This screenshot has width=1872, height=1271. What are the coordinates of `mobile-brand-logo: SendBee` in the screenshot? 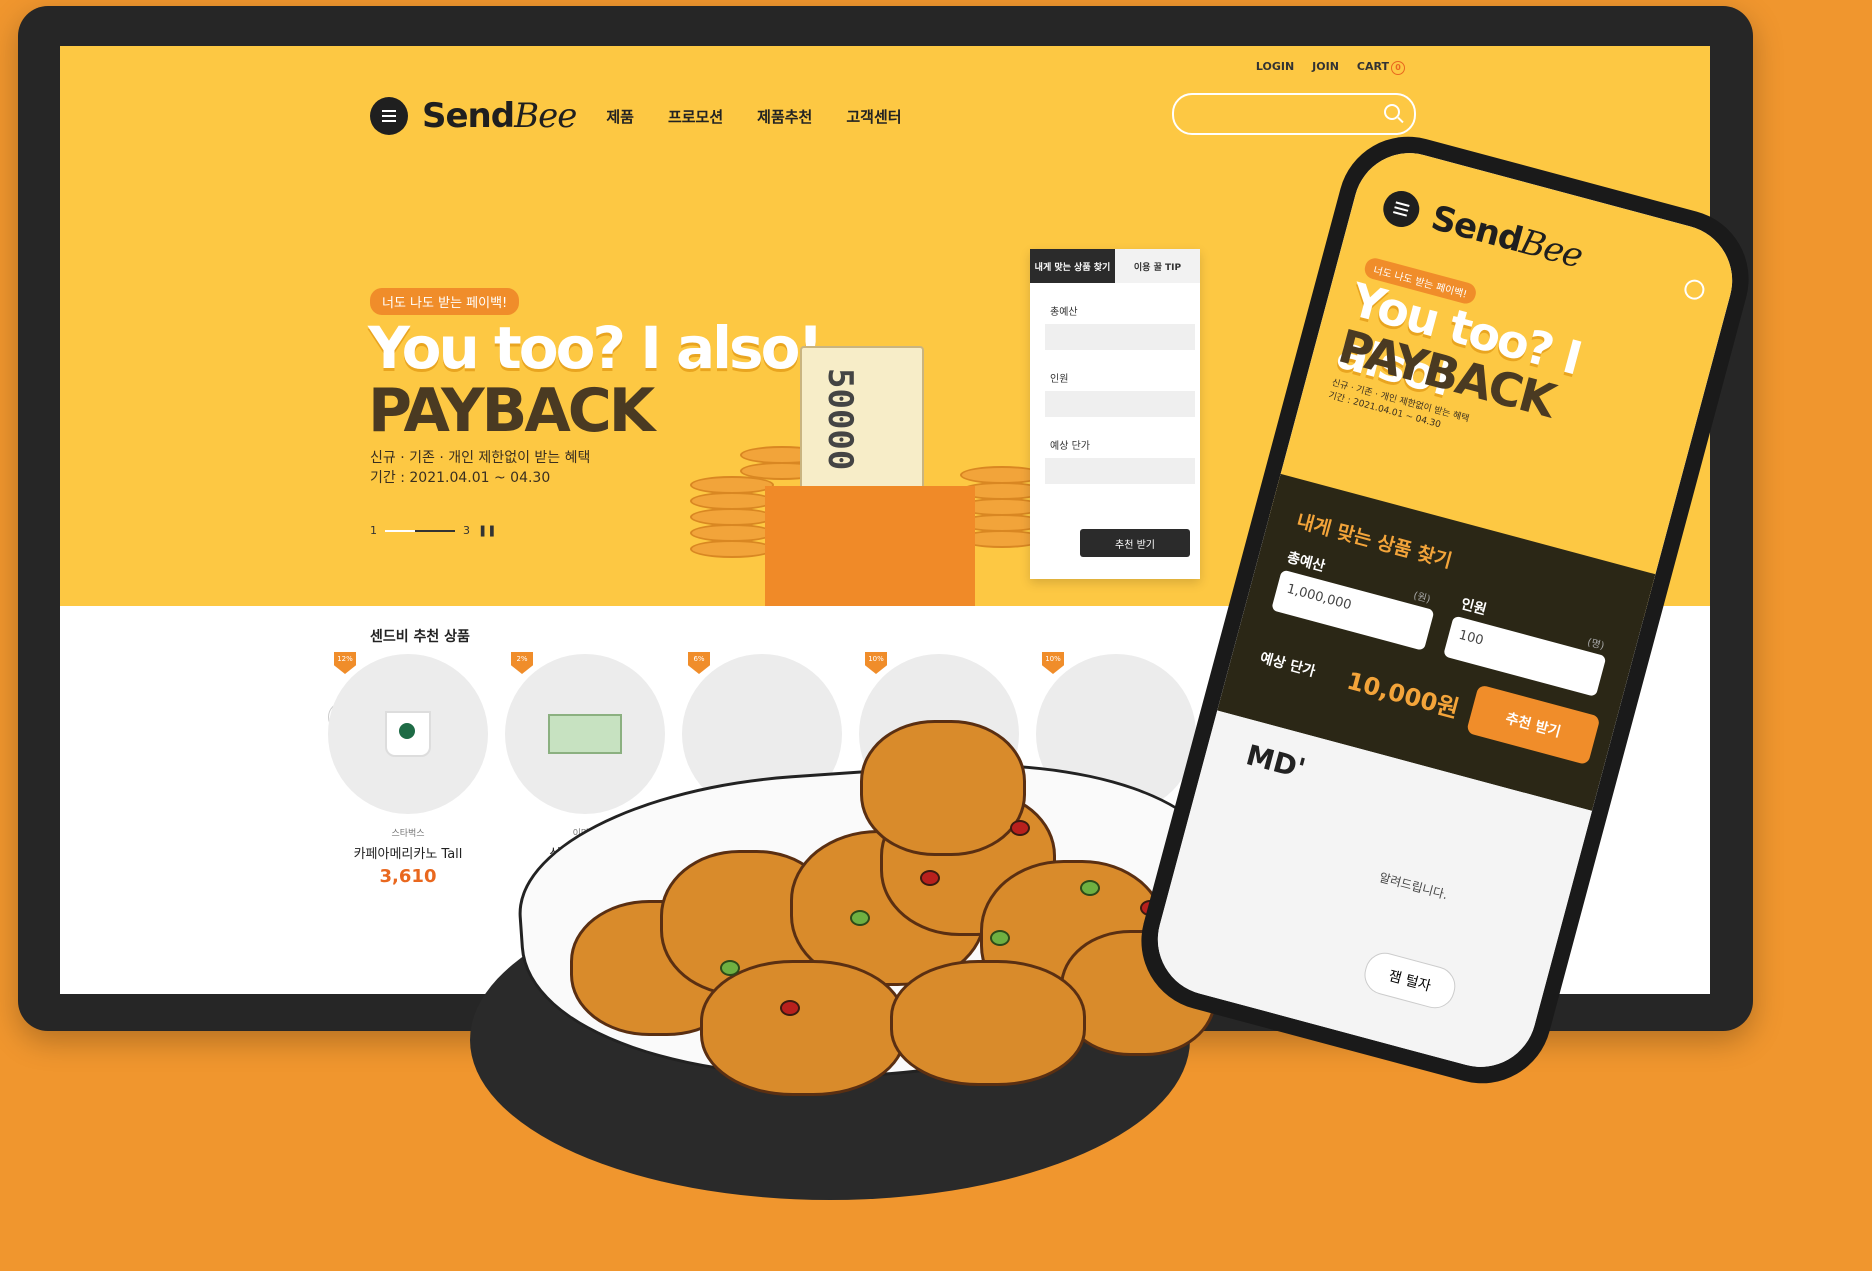 It's located at (1506, 237).